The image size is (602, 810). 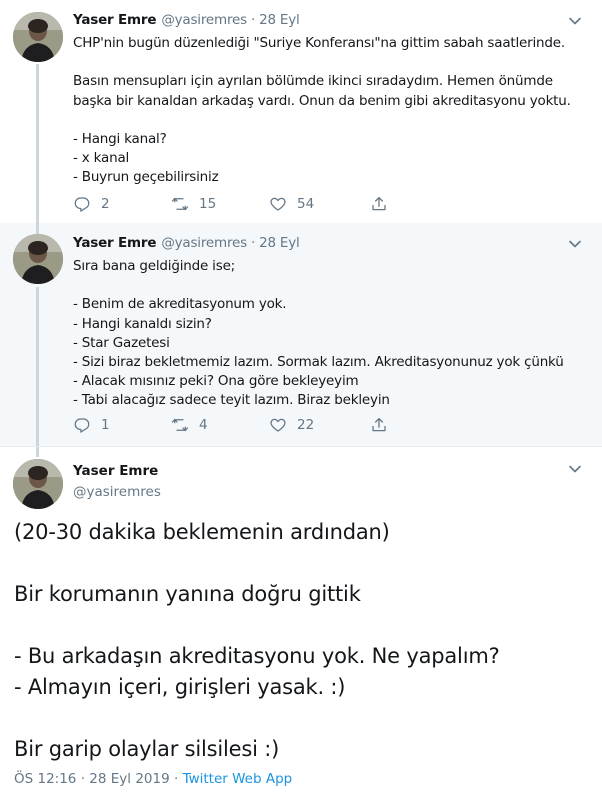 What do you see at coordinates (142, 323) in the screenshot?
I see `tweet-line: - Hangi kanaldı sizin?` at bounding box center [142, 323].